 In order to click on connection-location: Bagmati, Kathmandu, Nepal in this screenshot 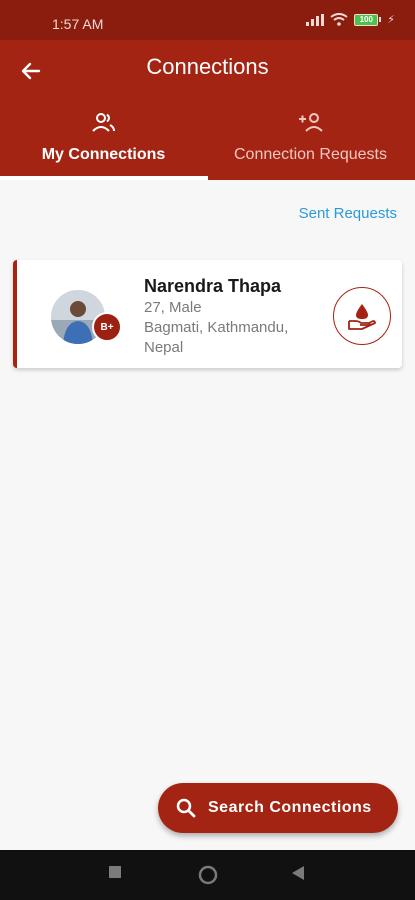, I will do `click(216, 337)`.